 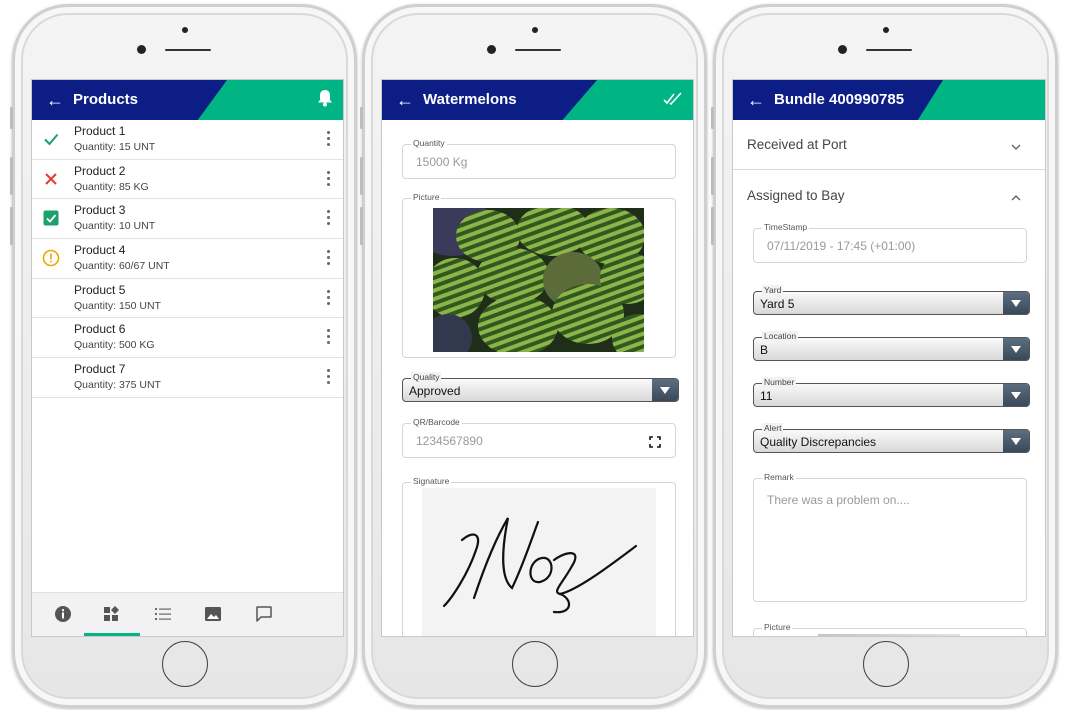 What do you see at coordinates (100, 289) in the screenshot?
I see `product-name: Product 5` at bounding box center [100, 289].